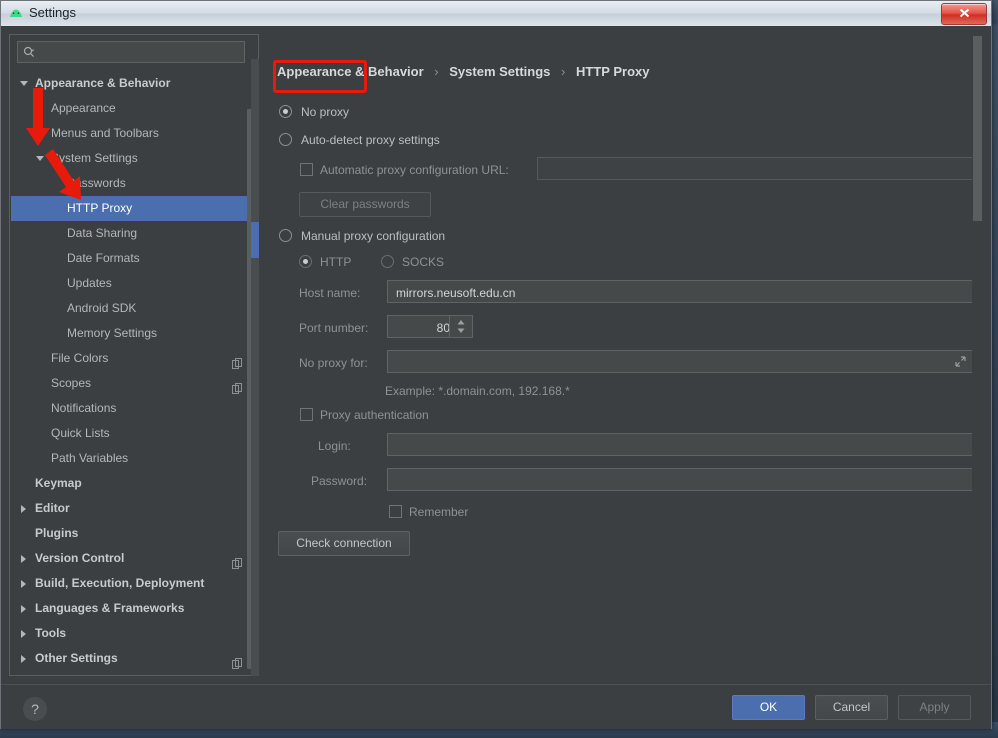 The image size is (998, 738). Describe the element at coordinates (134, 583) in the screenshot. I see `sidebar-item-build-execution-deployment: Build, Execution, Deployment` at that location.